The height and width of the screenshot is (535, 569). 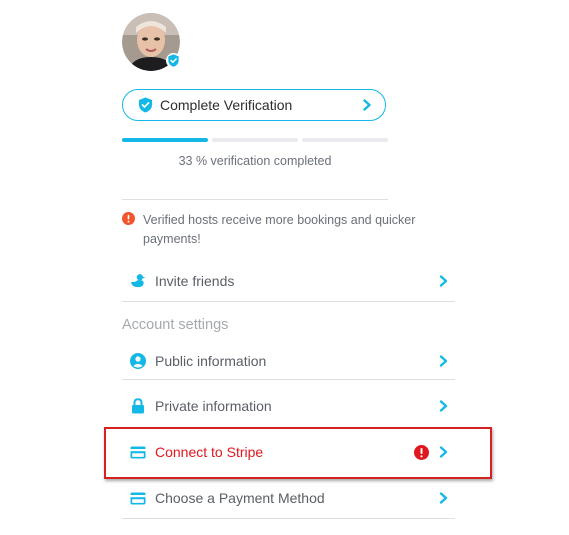 I want to click on public-information-item: Public information, so click(x=288, y=361).